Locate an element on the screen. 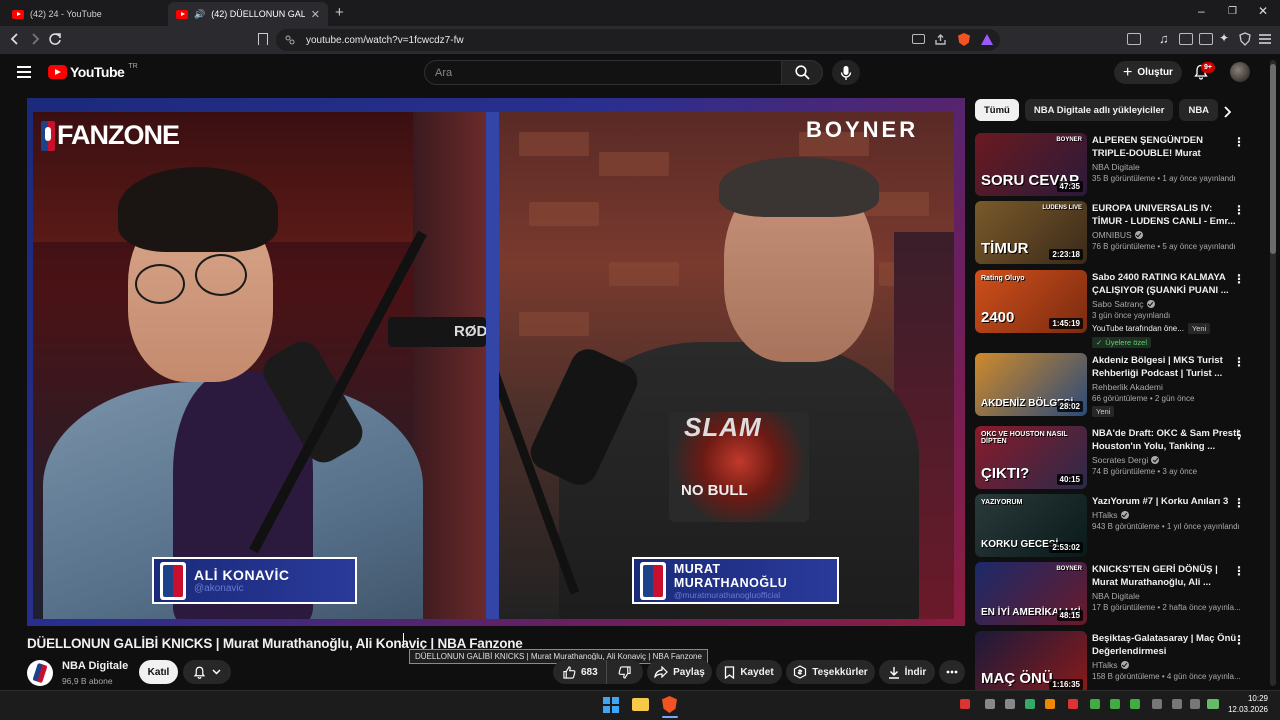  media-icon: ♫ is located at coordinates (1164, 38).